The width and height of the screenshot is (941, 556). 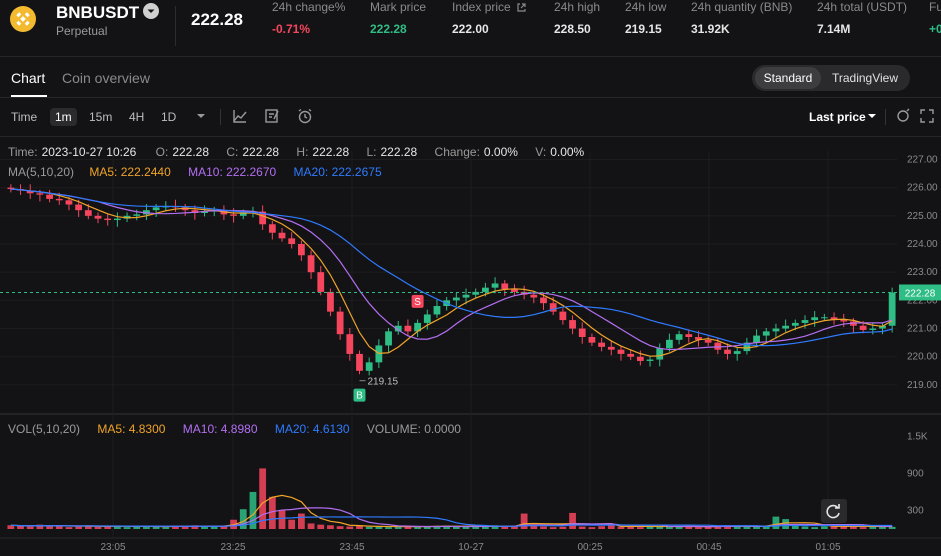 I want to click on interval-1d: 1D, so click(x=168, y=117).